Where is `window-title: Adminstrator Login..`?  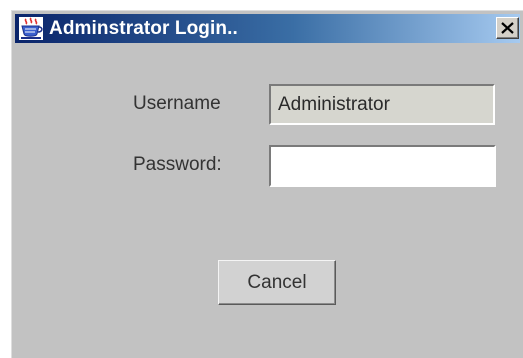 window-title: Adminstrator Login.. is located at coordinates (143, 28).